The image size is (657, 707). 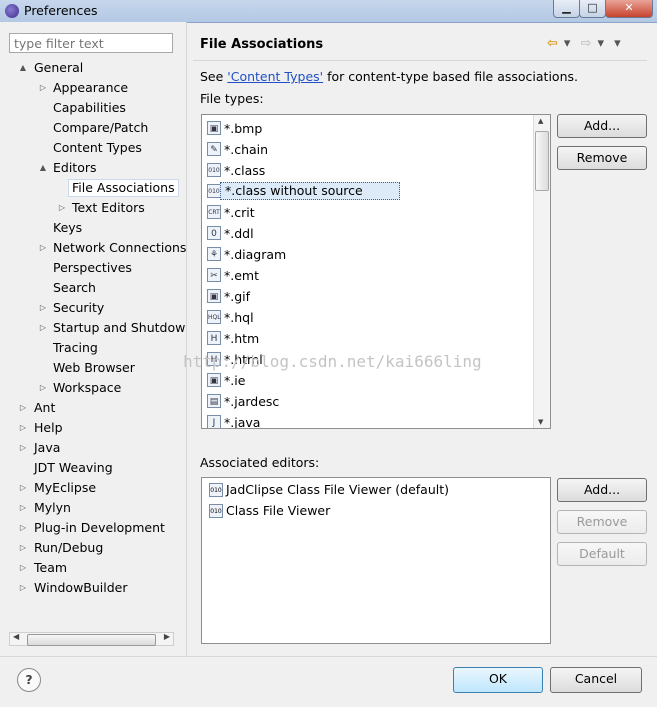 What do you see at coordinates (93, 567) in the screenshot?
I see `tree-item: ▷ Team` at bounding box center [93, 567].